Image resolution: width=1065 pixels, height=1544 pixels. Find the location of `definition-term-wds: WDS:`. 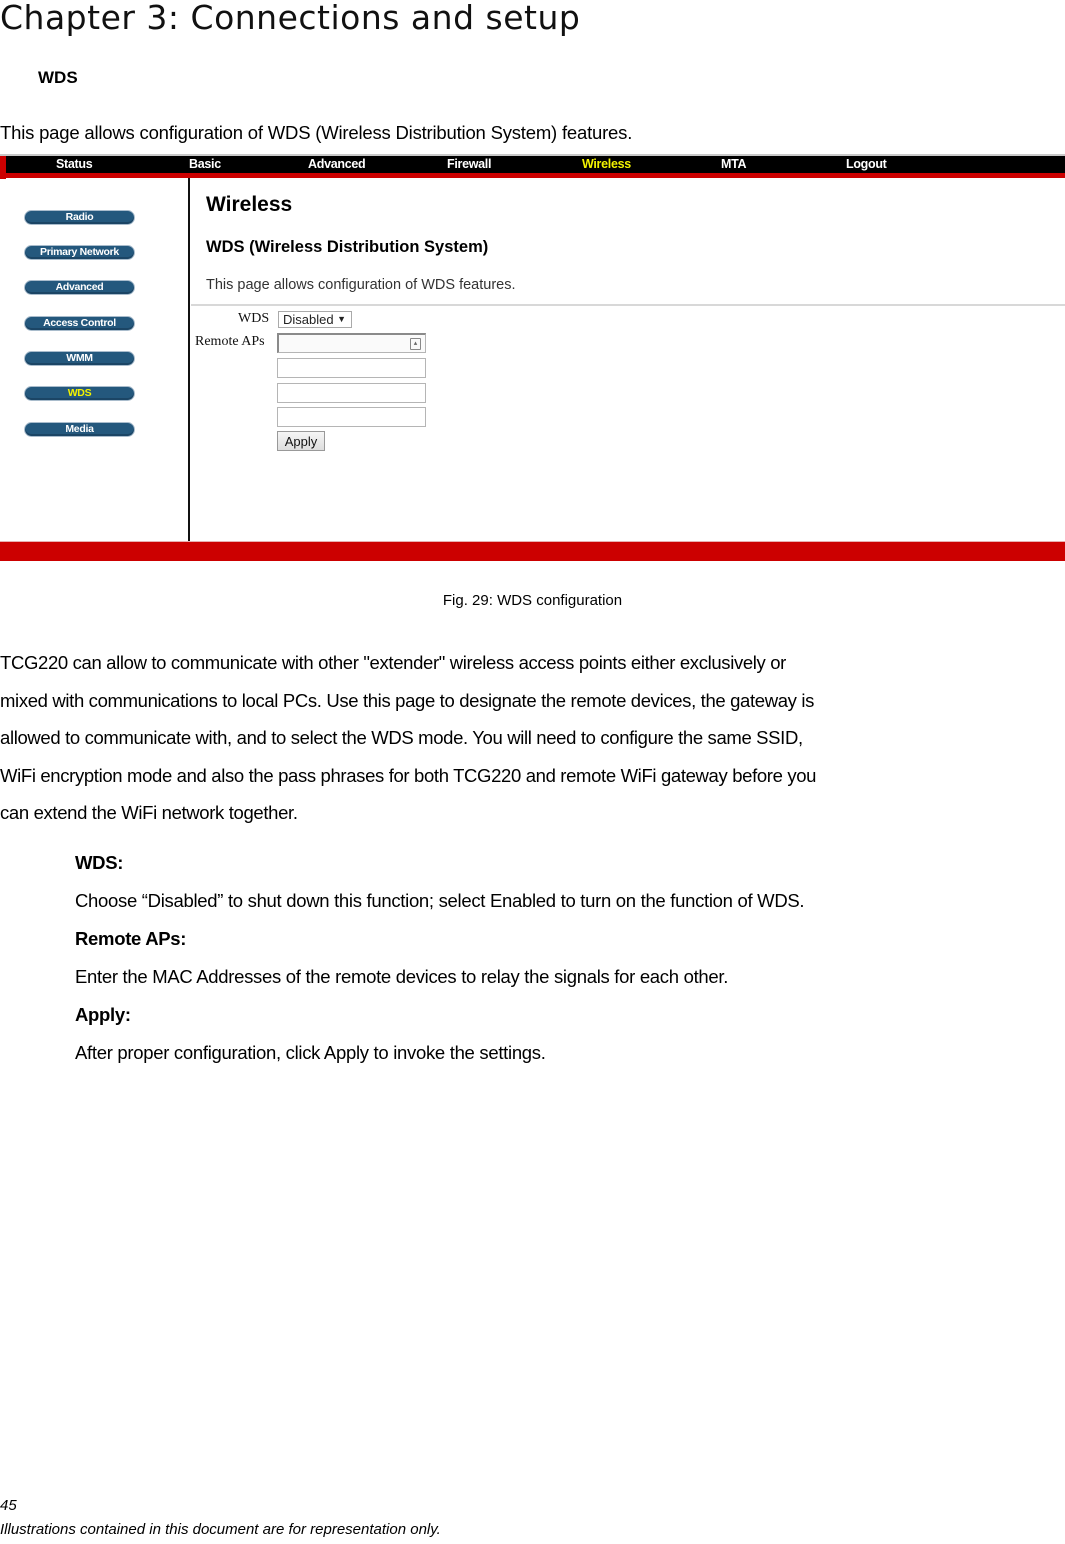

definition-term-wds: WDS: is located at coordinates (99, 862).